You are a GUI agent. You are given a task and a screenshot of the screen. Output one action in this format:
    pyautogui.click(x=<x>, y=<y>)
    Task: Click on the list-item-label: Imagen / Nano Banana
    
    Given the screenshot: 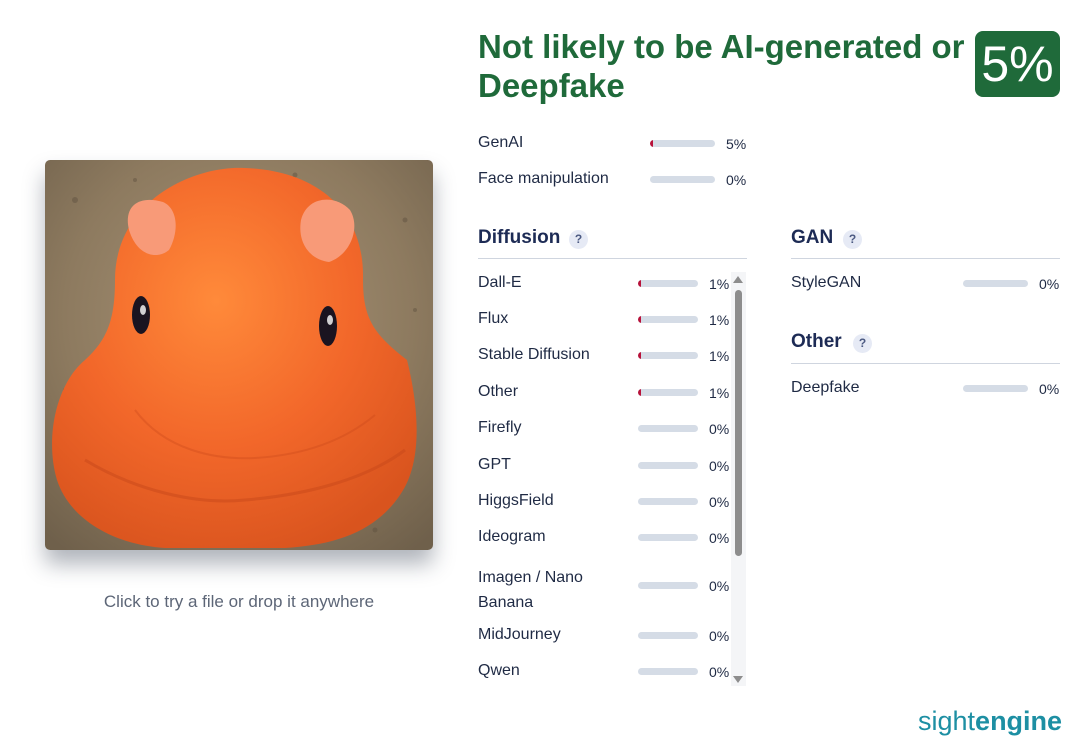 What is the action you would take?
    pyautogui.click(x=530, y=590)
    